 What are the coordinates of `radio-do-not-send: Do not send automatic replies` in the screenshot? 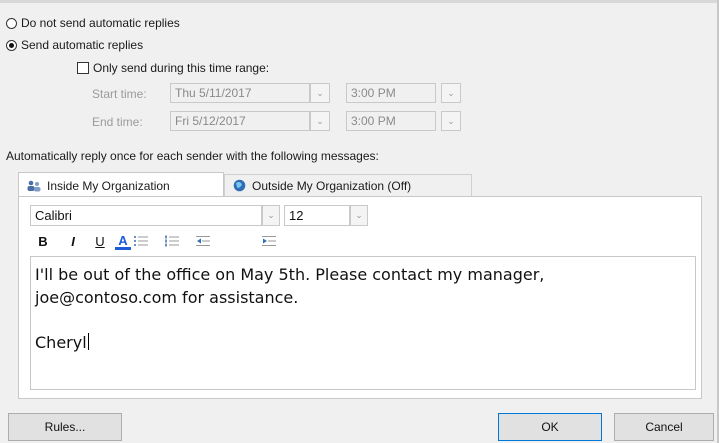 It's located at (93, 23).